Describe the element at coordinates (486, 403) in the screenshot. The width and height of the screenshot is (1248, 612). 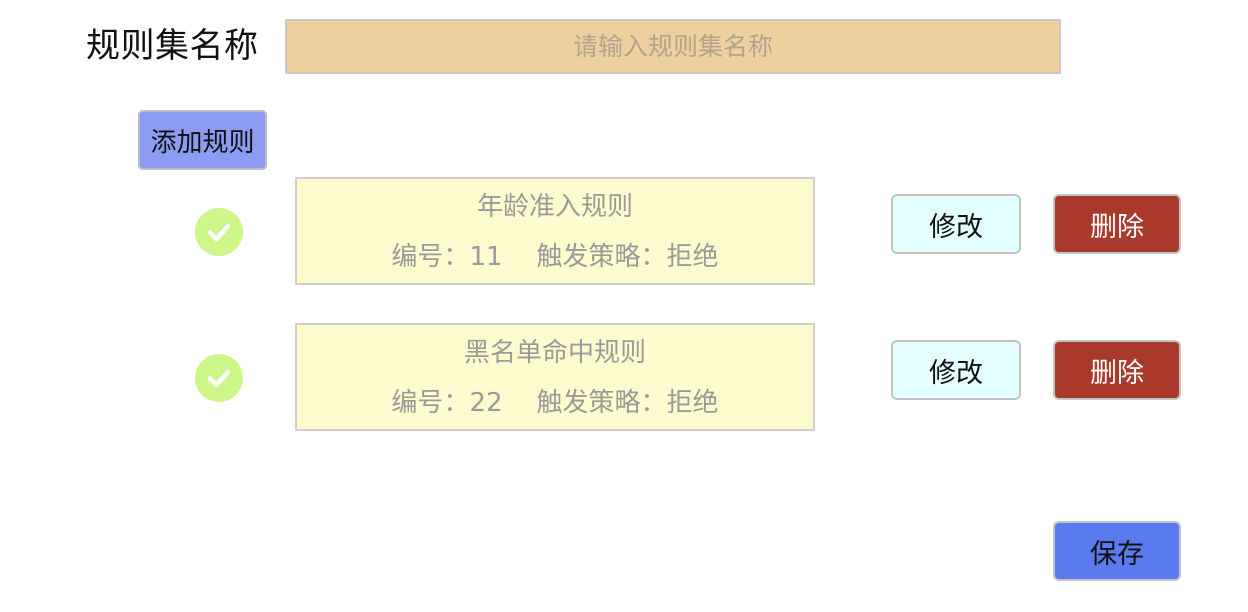
I see `rule-id-value: 22` at that location.